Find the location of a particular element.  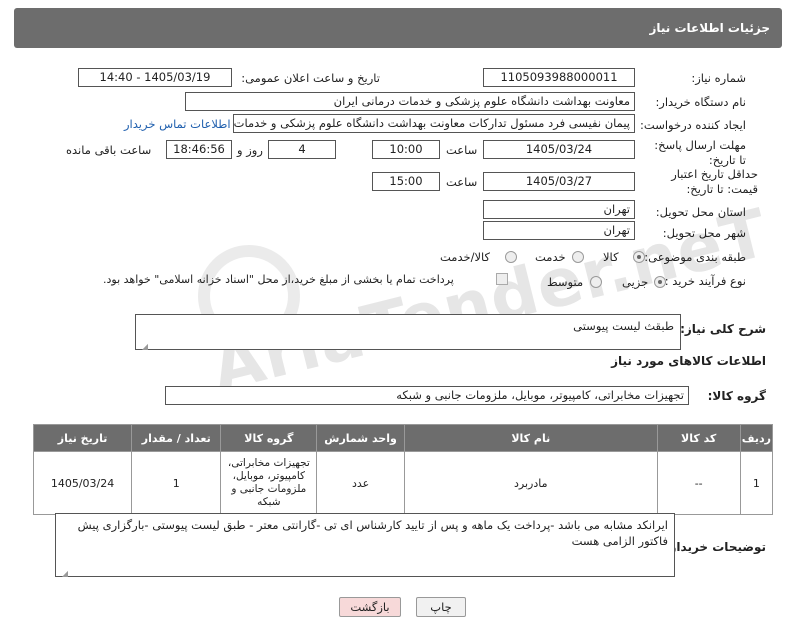

goods-group-label: گروه کالا: is located at coordinates (736, 396).